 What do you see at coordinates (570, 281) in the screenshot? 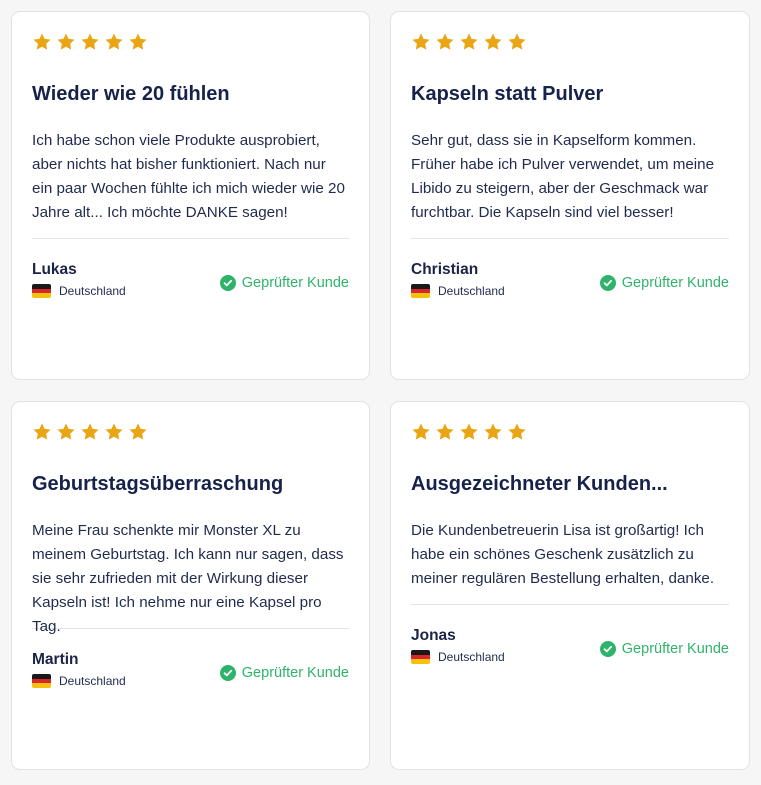
I see `review-footer: Christian Deutschland Geprüfter Kunde` at bounding box center [570, 281].